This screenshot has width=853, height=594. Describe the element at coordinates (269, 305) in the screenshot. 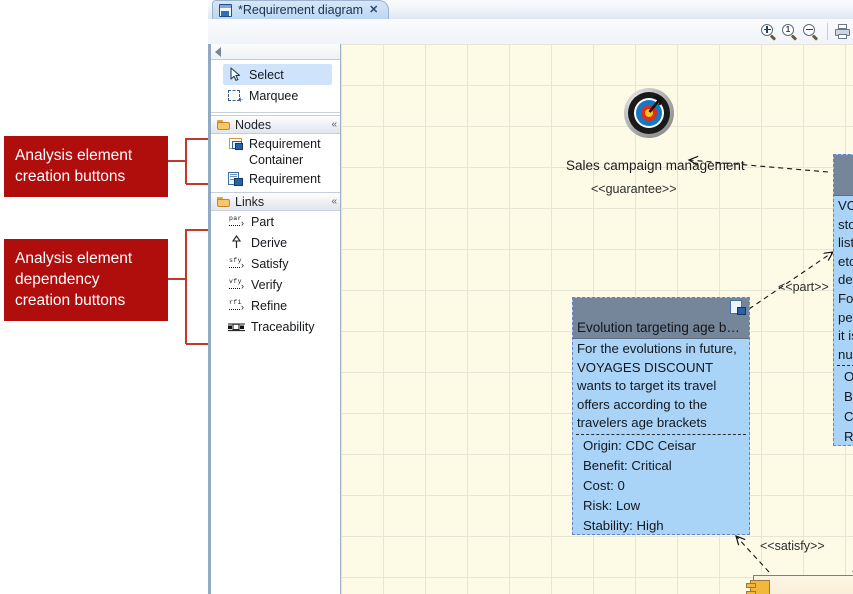

I see `palette-item-refine-label: Refine` at that location.